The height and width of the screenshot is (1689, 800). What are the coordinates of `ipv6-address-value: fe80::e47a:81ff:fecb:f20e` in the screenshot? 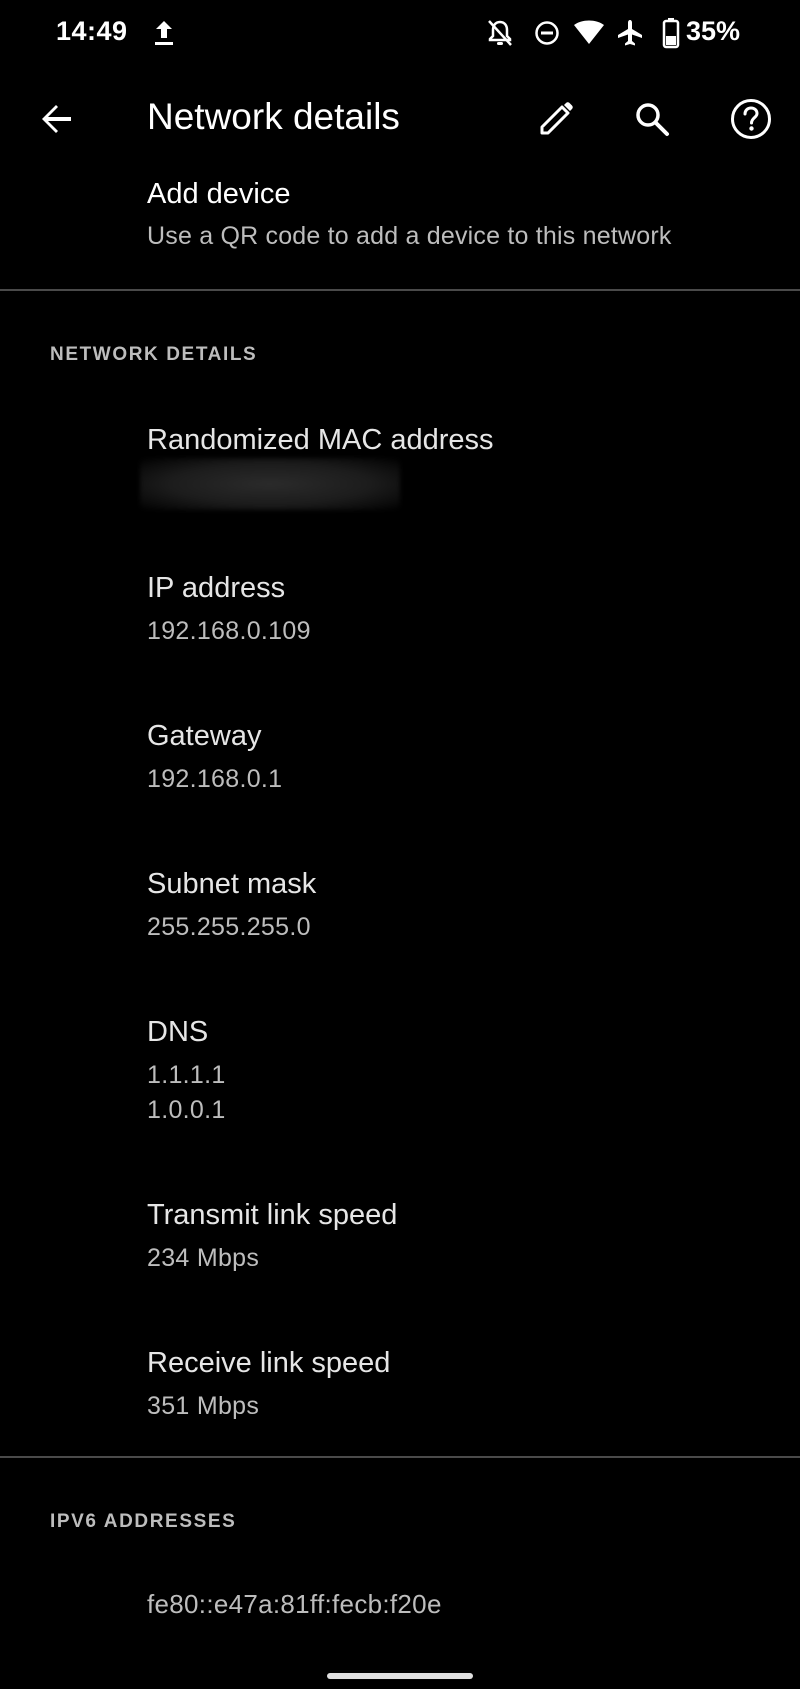 It's located at (294, 1604).